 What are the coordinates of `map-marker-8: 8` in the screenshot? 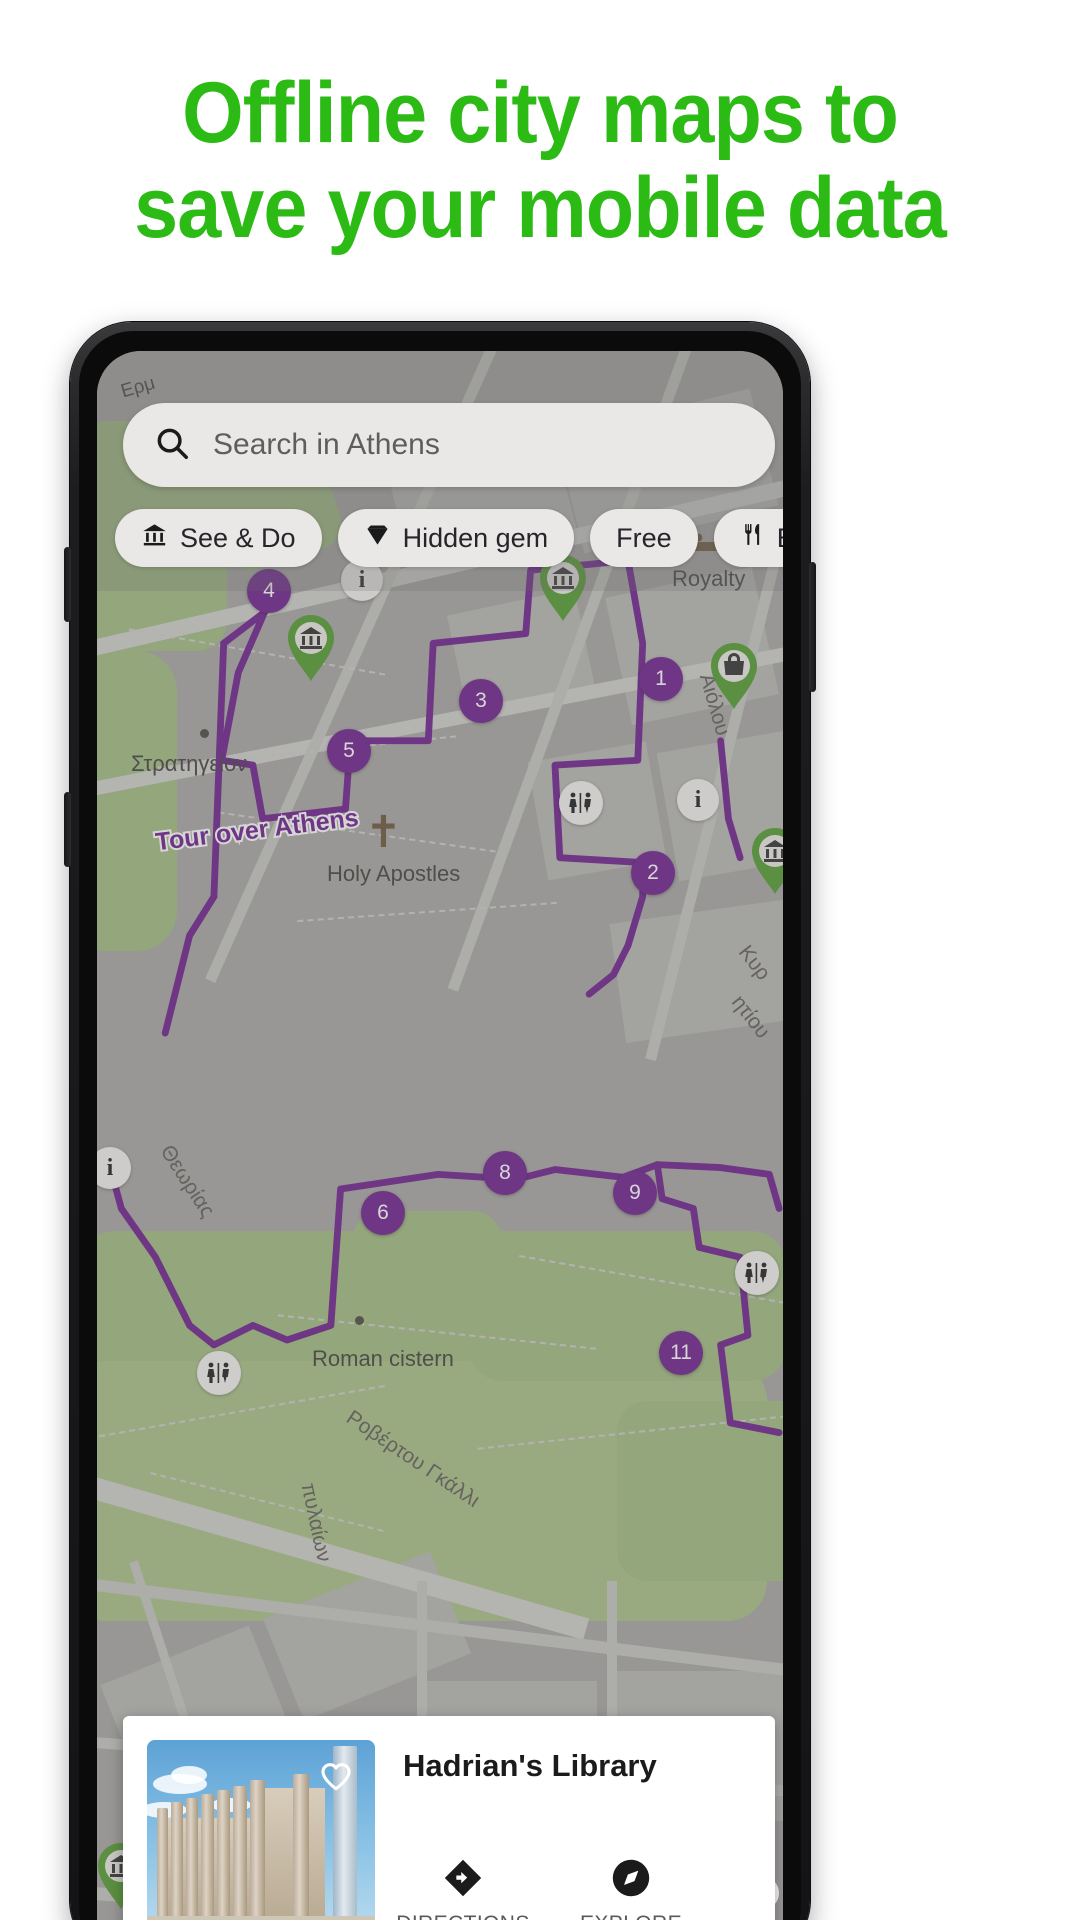 It's located at (505, 1173).